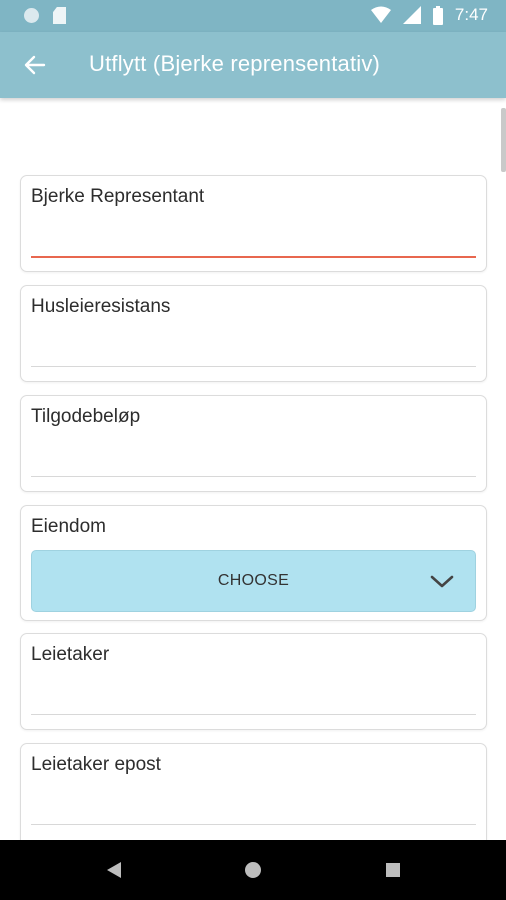 The height and width of the screenshot is (900, 506). What do you see at coordinates (118, 196) in the screenshot?
I see `field-label: Bjerke Representant` at bounding box center [118, 196].